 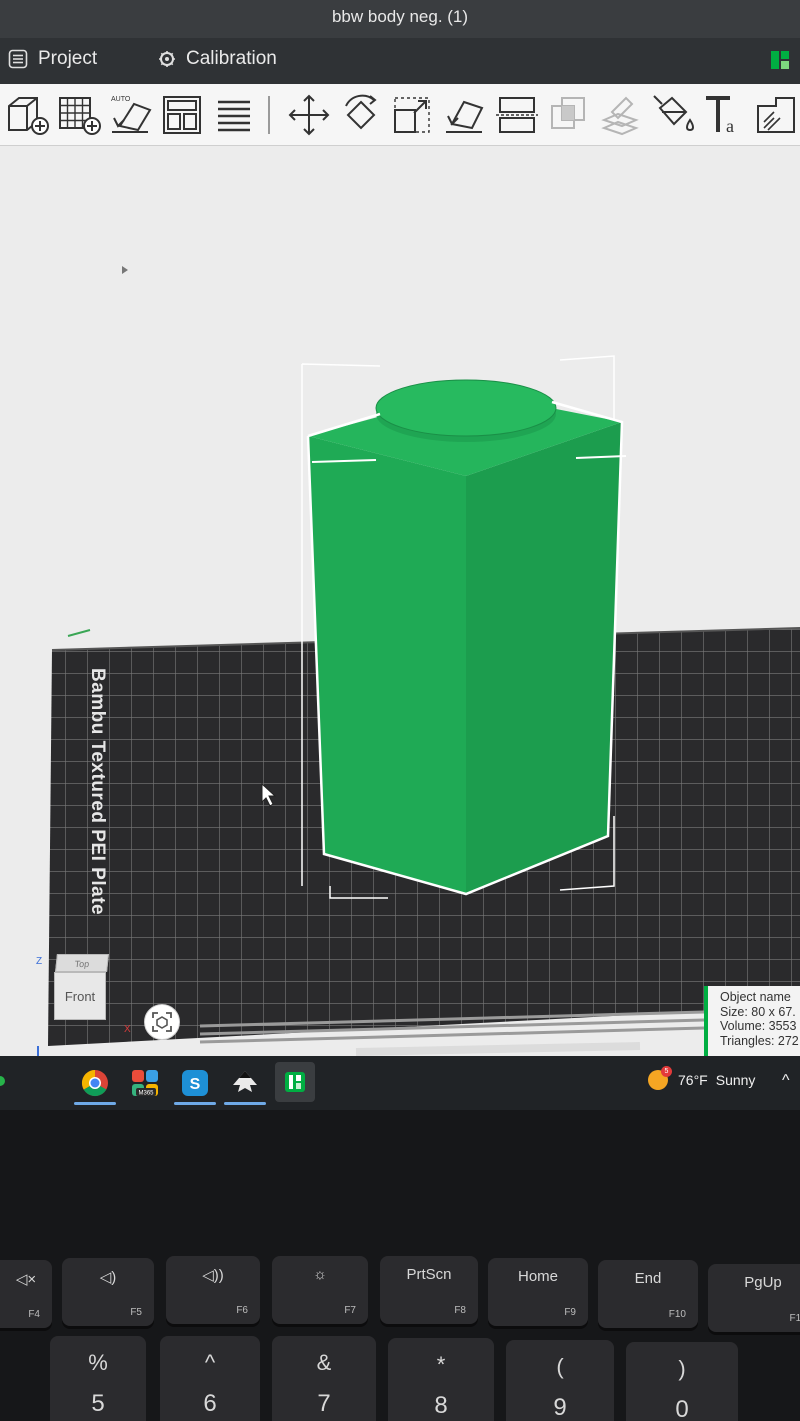 What do you see at coordinates (320, 1290) in the screenshot?
I see `key-f7: ☼ F7` at bounding box center [320, 1290].